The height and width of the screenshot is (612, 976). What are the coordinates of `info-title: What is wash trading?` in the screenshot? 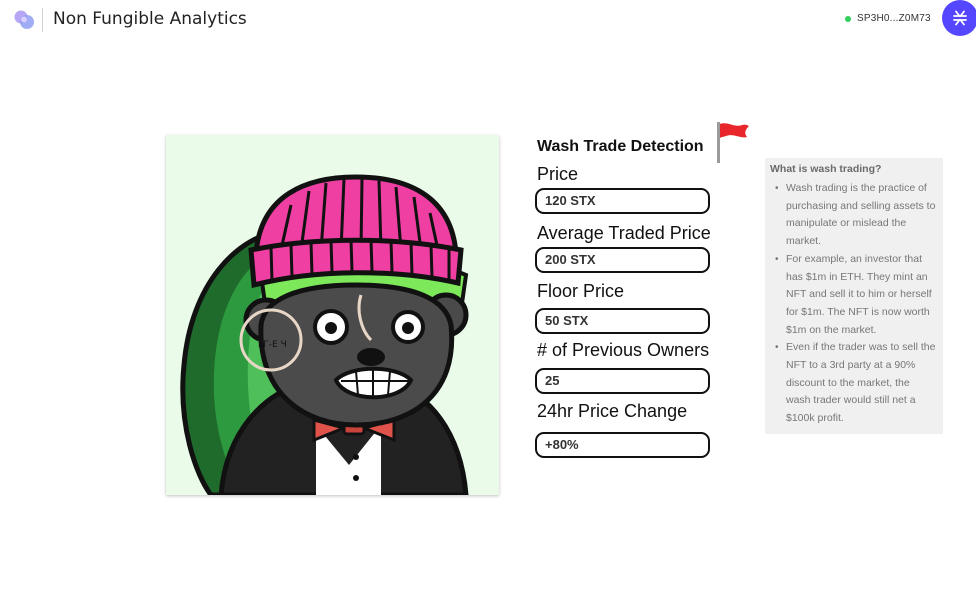 It's located at (826, 169).